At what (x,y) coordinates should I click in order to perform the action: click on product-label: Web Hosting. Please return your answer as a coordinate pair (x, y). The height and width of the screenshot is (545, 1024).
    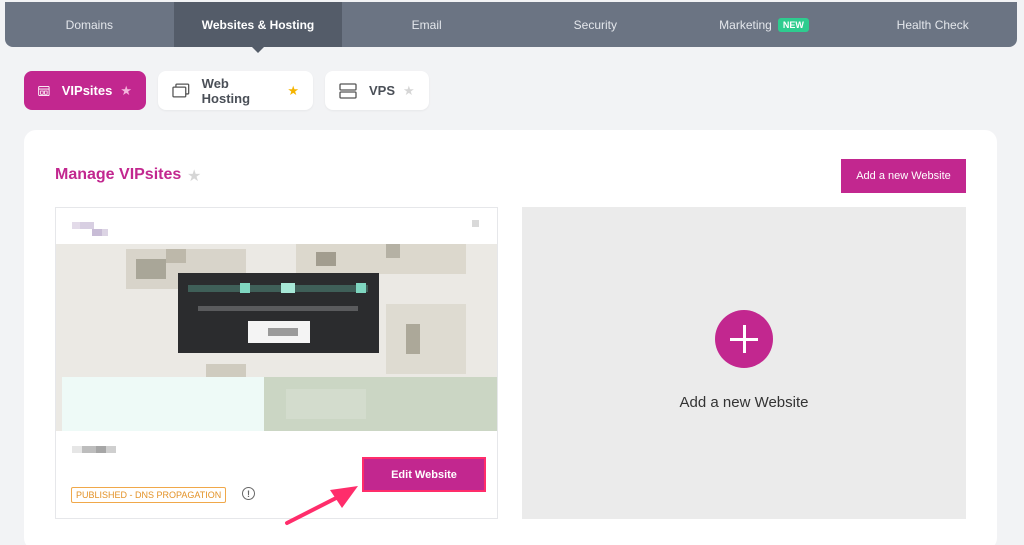
    Looking at the image, I should click on (226, 90).